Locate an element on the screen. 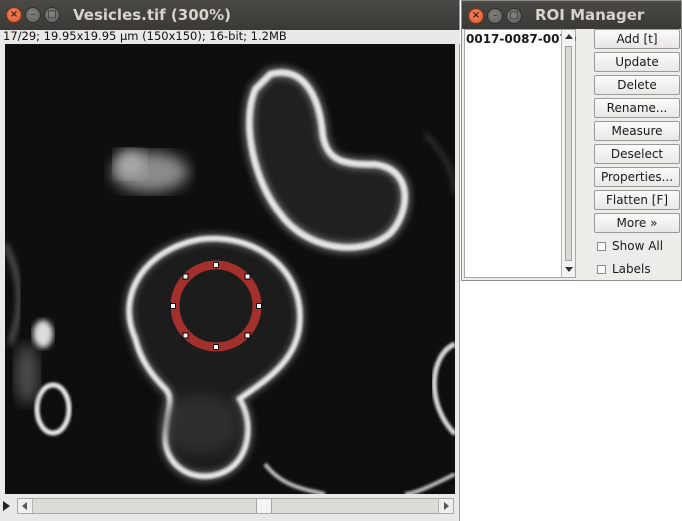 The width and height of the screenshot is (682, 521). flatten-button: Flatten [F] is located at coordinates (637, 200).